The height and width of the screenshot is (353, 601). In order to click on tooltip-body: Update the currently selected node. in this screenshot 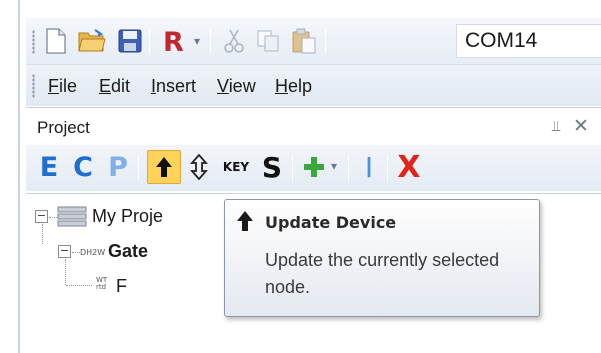, I will do `click(382, 273)`.